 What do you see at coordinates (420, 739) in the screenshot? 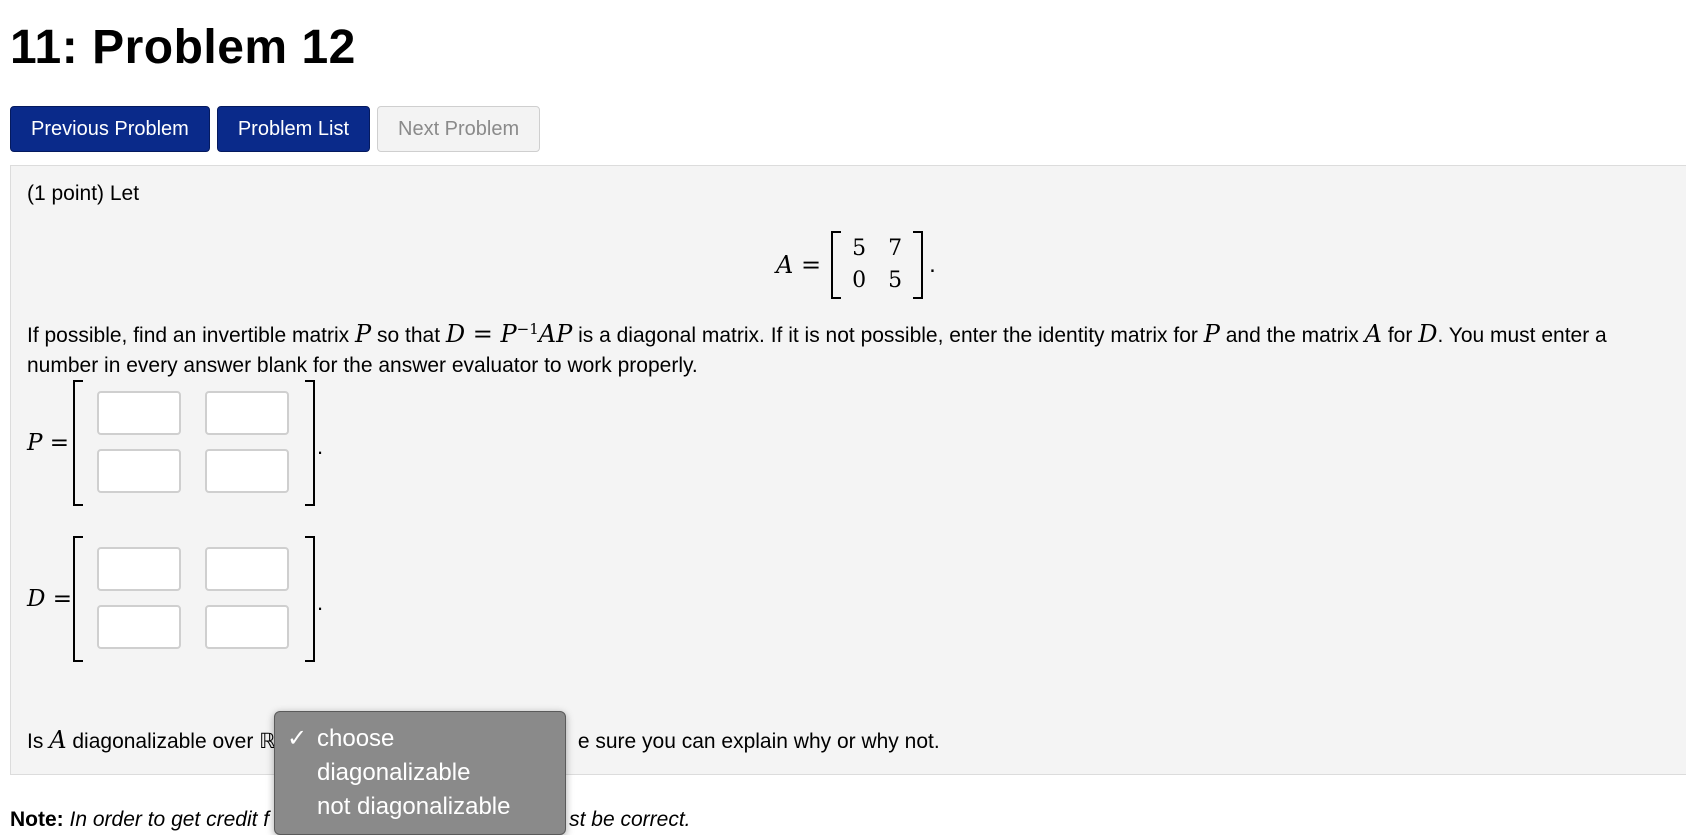
I see `dropdown-option-choose: ✓ choose` at bounding box center [420, 739].